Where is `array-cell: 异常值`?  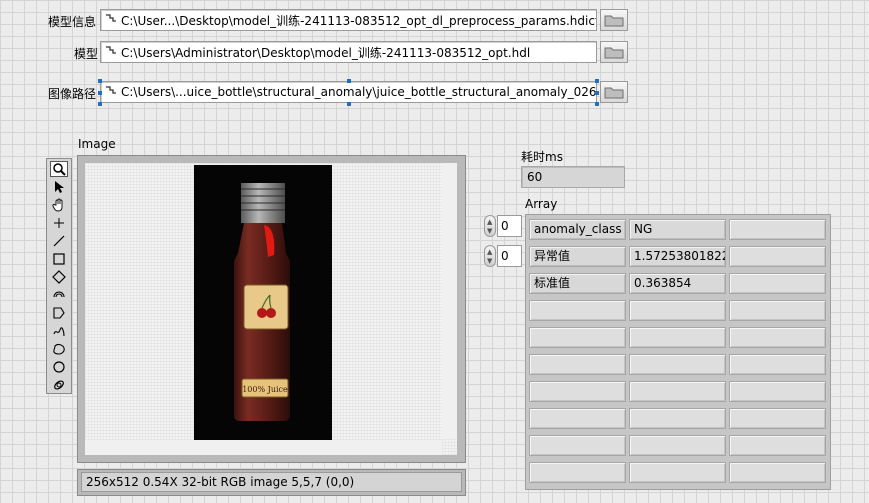 array-cell: 异常值 is located at coordinates (577, 256).